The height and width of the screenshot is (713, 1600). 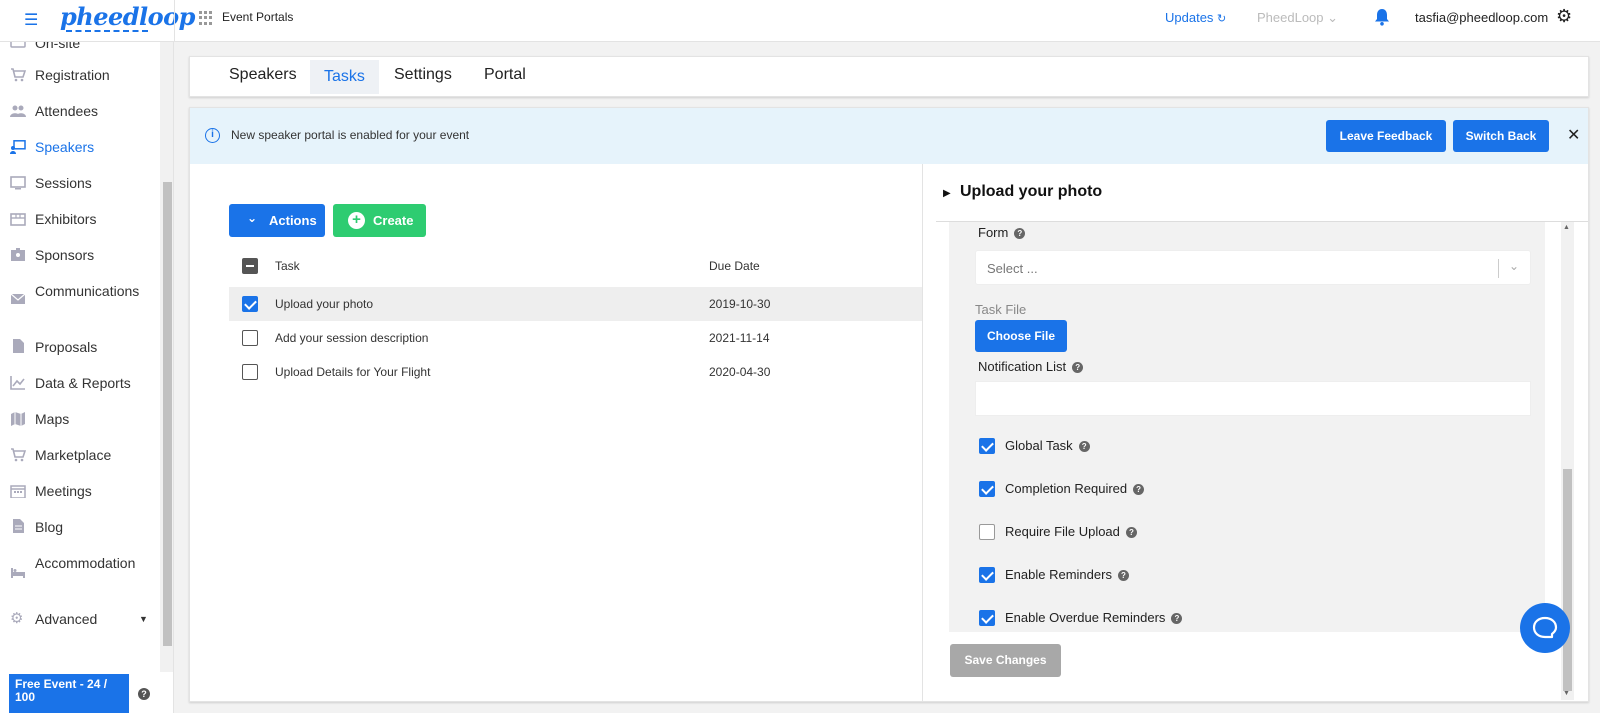 What do you see at coordinates (73, 455) in the screenshot?
I see `sidebar-item-label: Marketplace` at bounding box center [73, 455].